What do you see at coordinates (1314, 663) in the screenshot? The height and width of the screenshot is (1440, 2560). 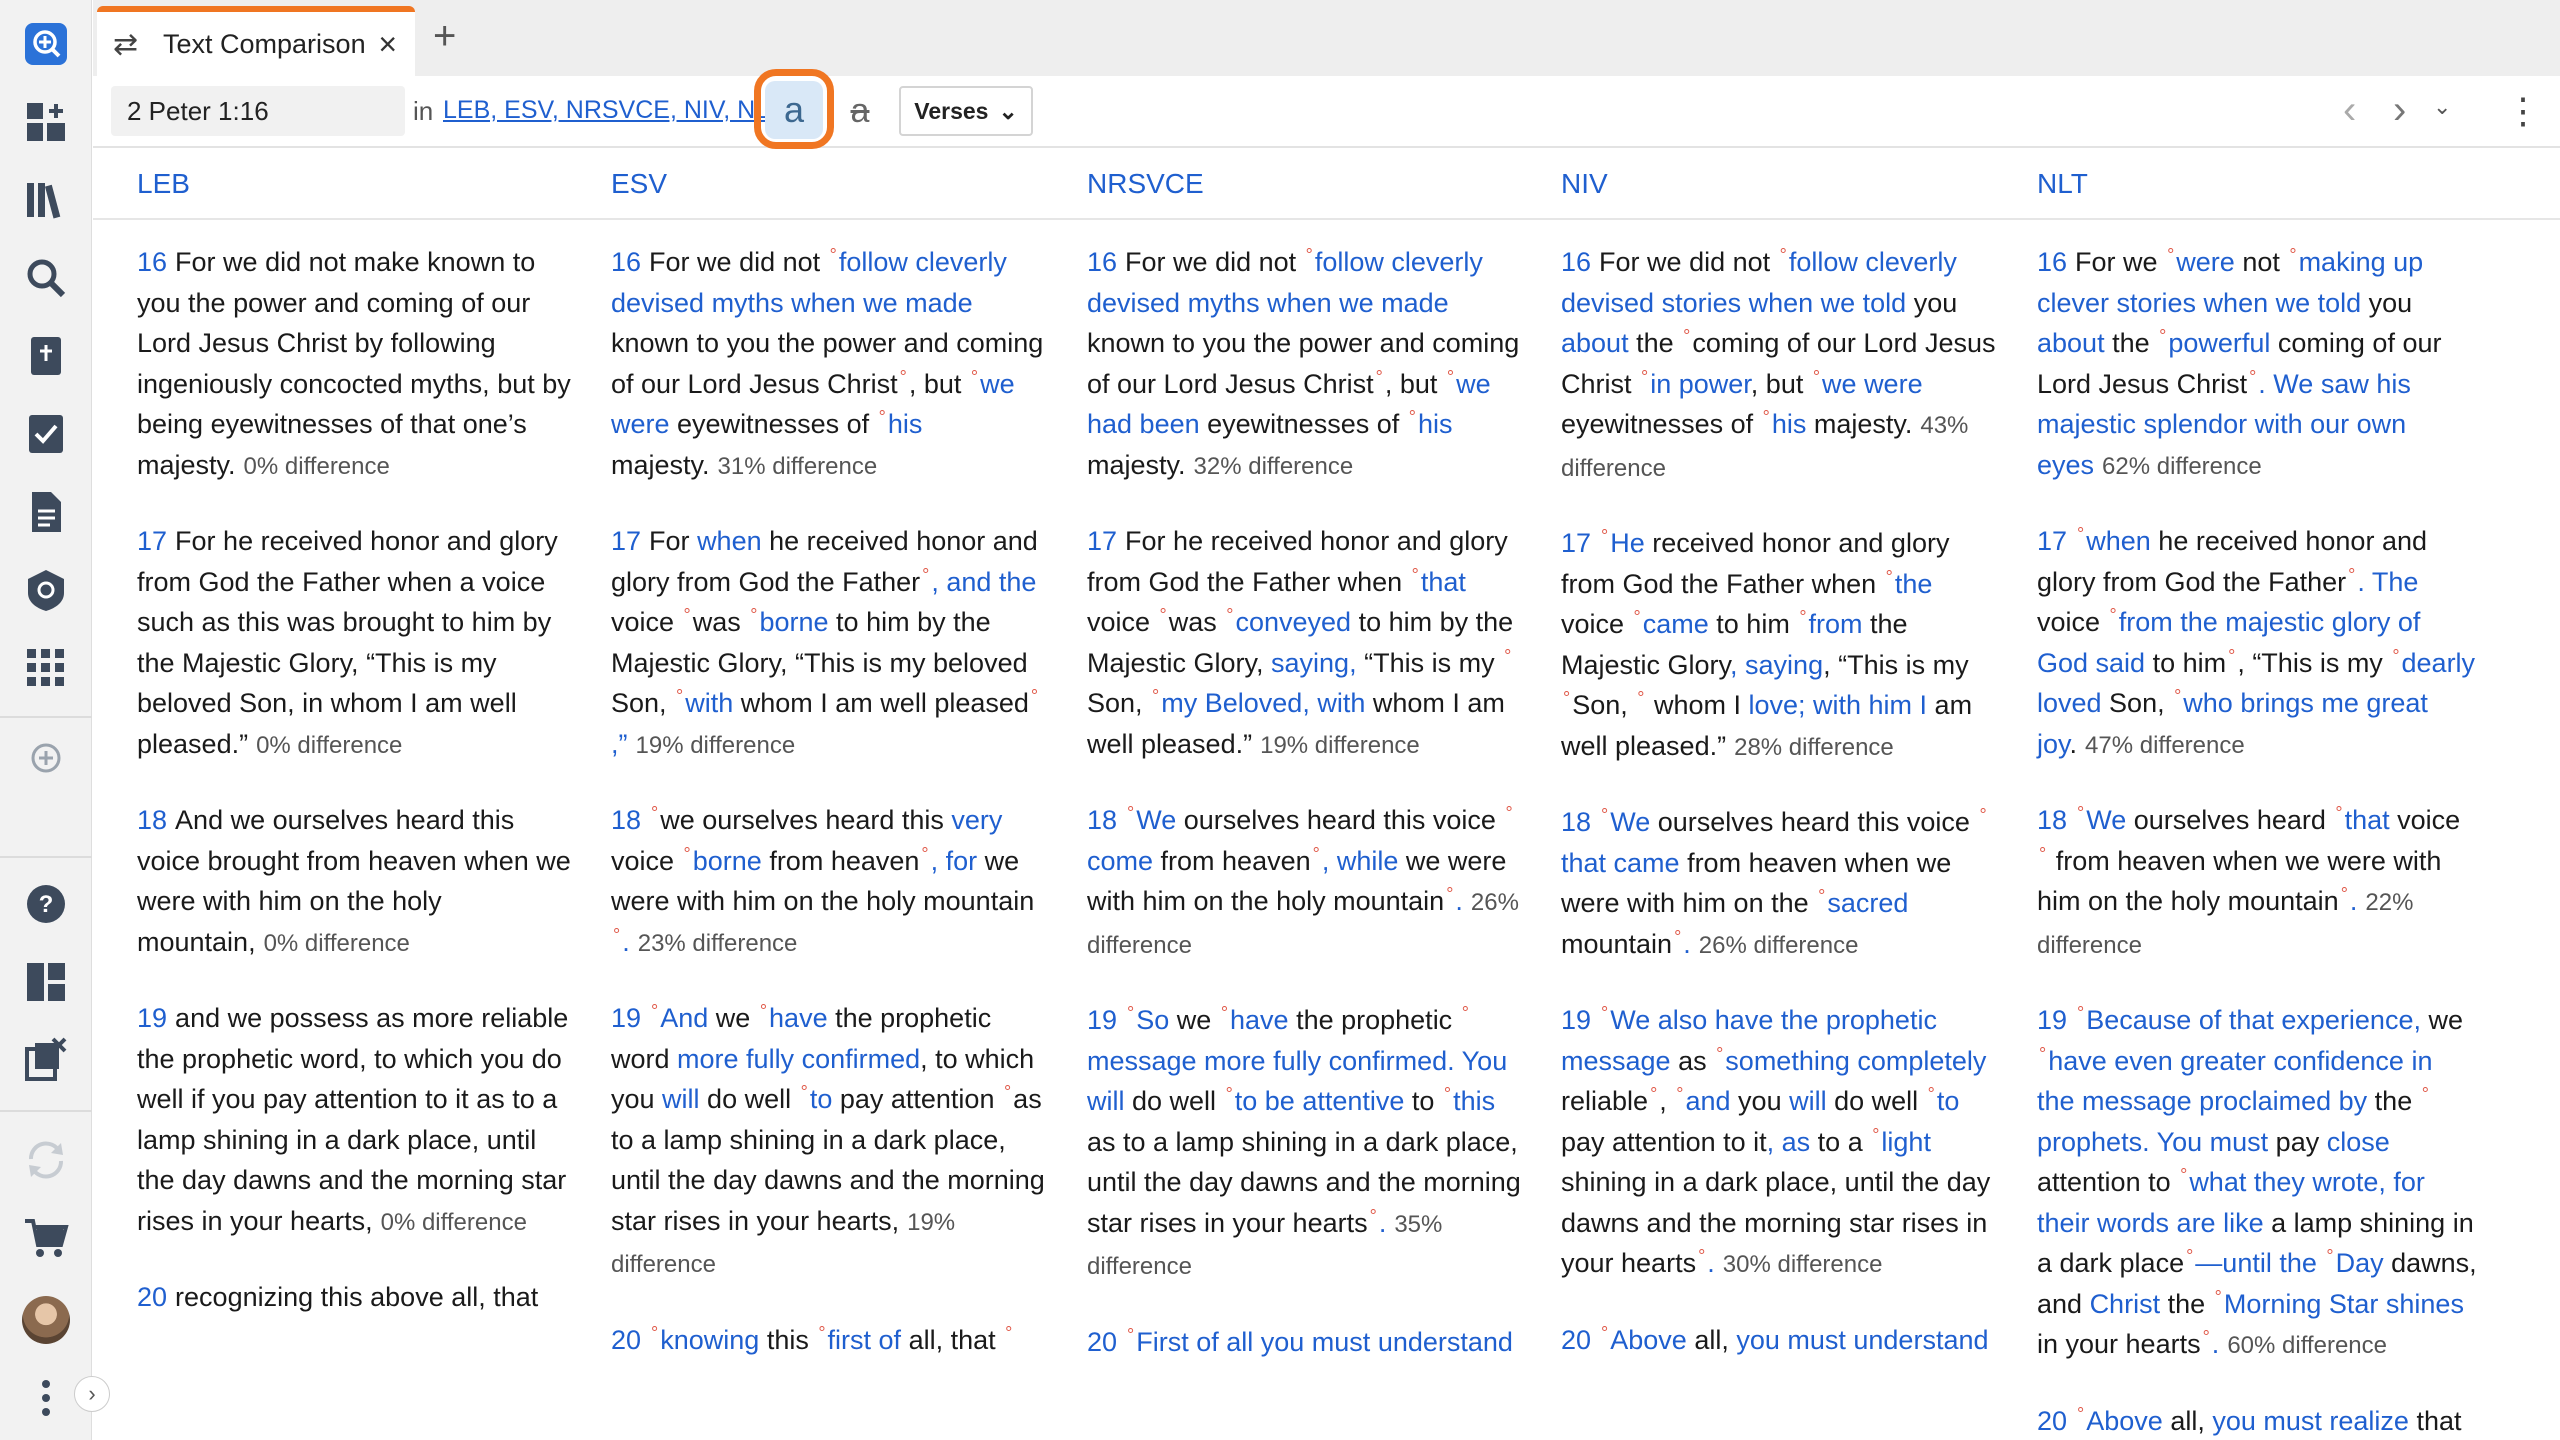 I see `difference-text: saying,` at bounding box center [1314, 663].